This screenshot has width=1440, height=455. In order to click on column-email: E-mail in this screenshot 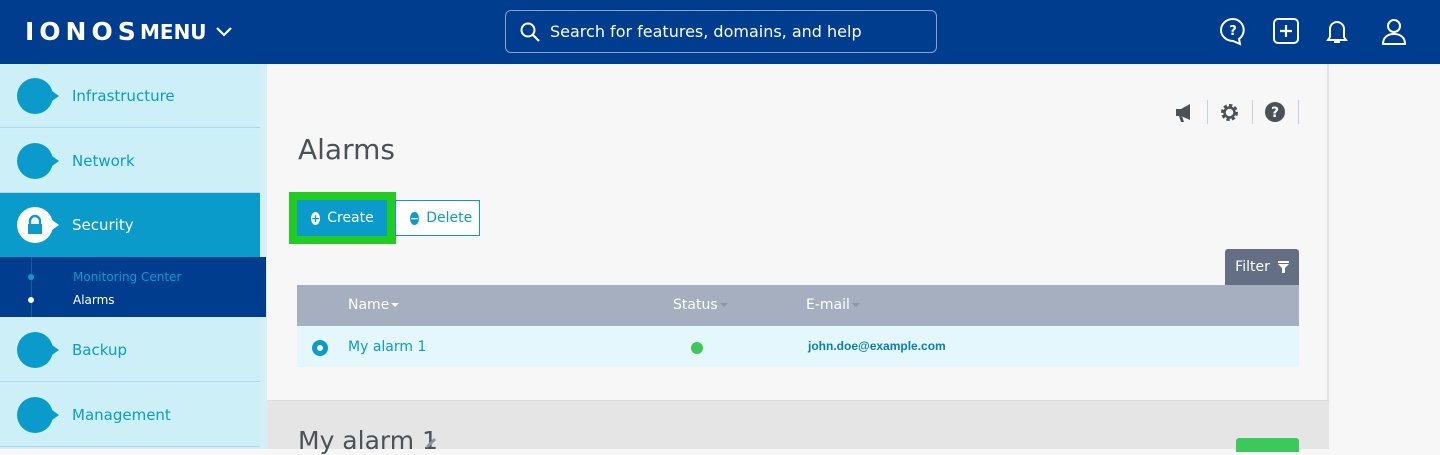, I will do `click(833, 305)`.